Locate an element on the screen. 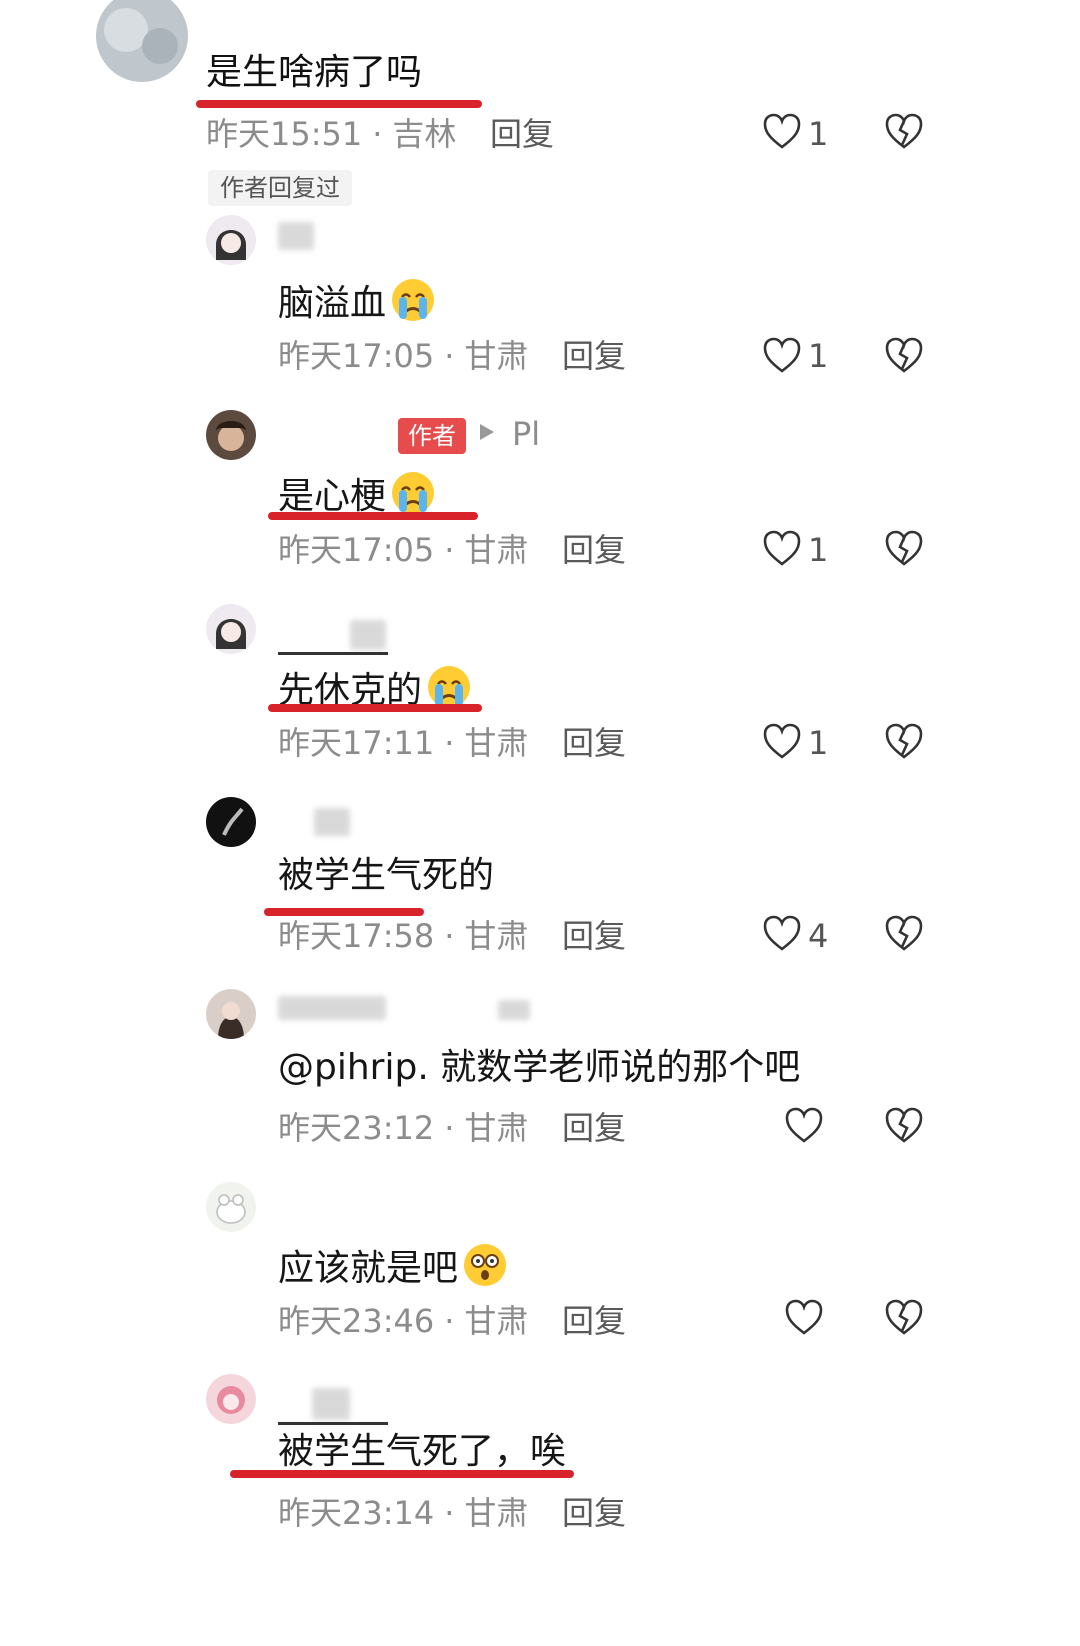 The width and height of the screenshot is (1080, 1646). comment-location: 吉林 is located at coordinates (424, 134).